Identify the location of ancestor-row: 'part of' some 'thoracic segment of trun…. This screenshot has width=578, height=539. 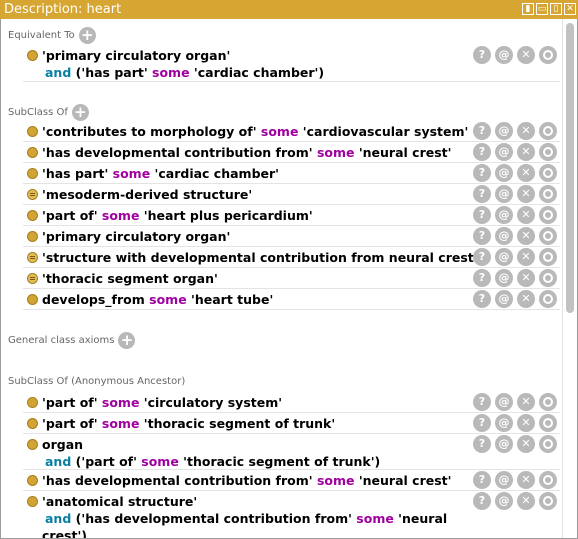
(291, 423).